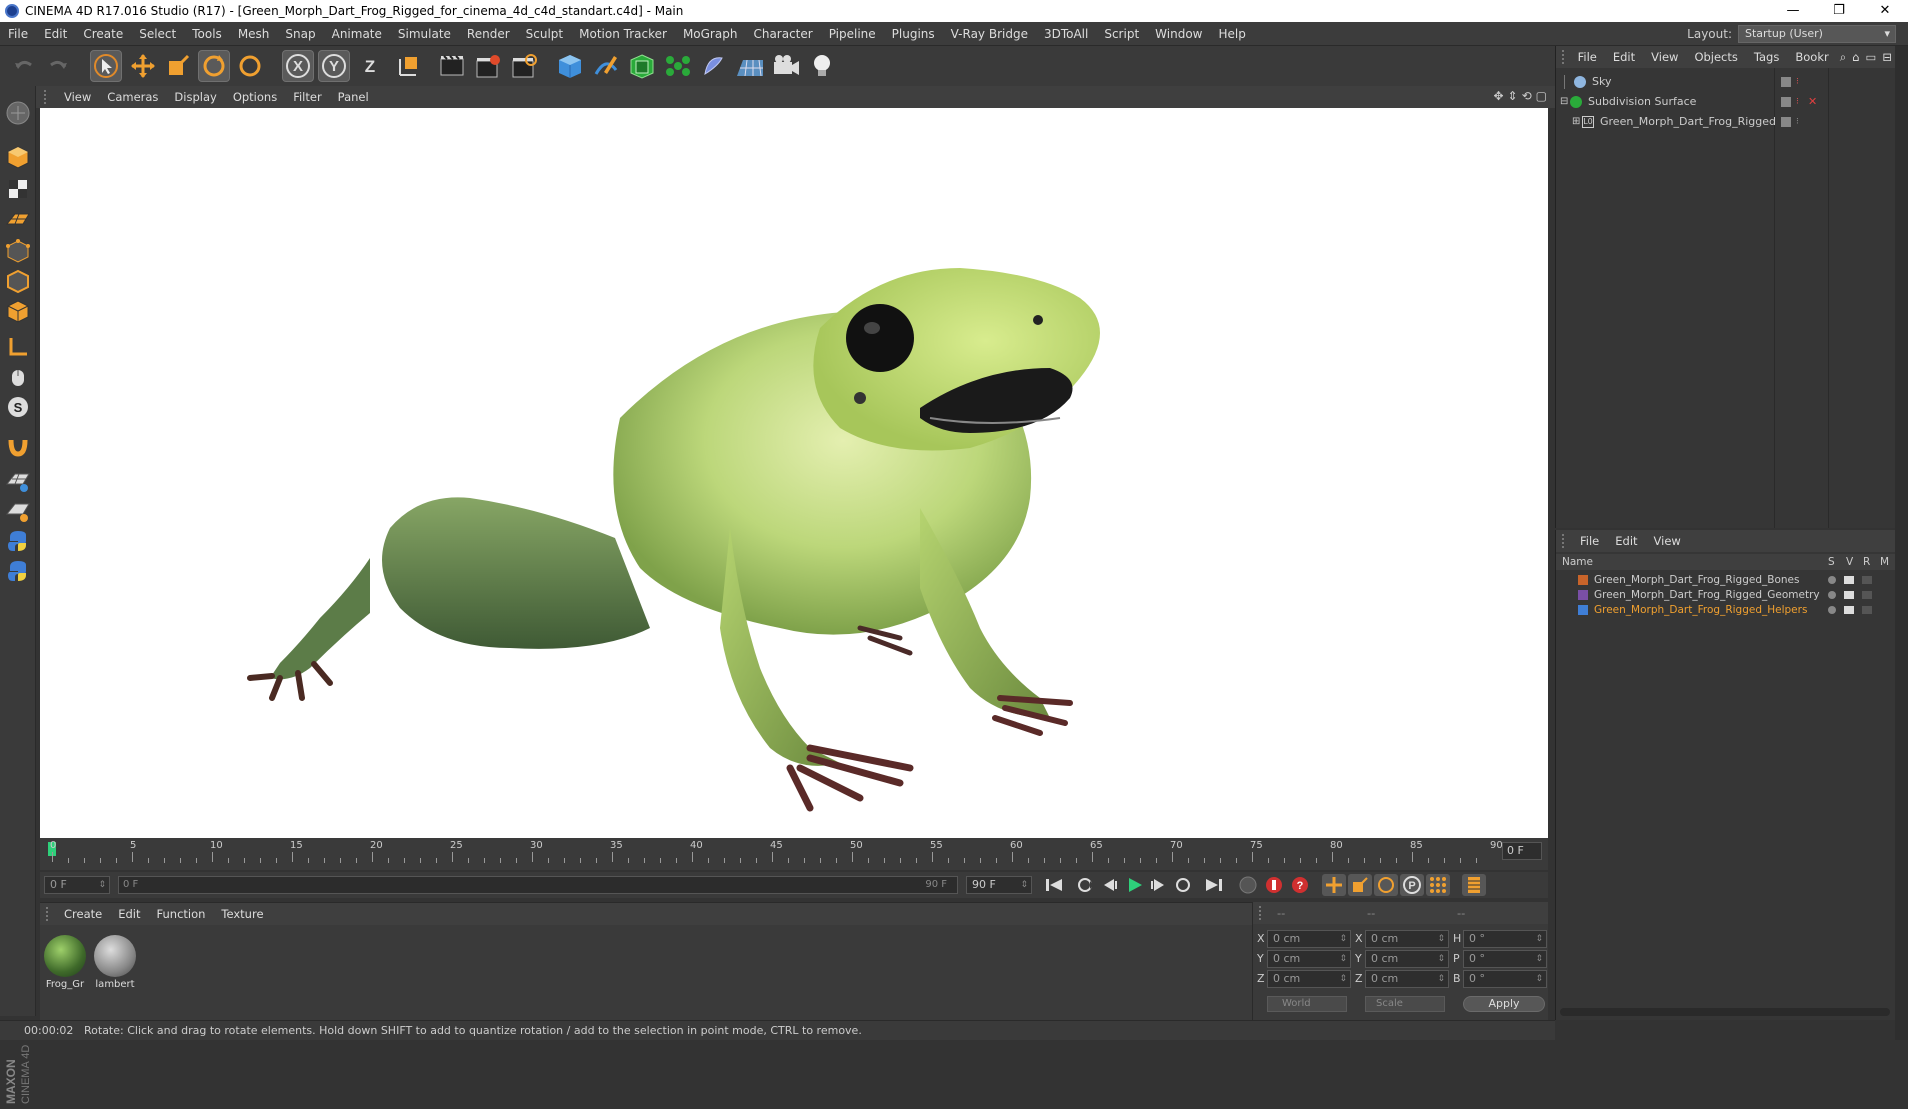  I want to click on texture-mode-icon, so click(18, 189).